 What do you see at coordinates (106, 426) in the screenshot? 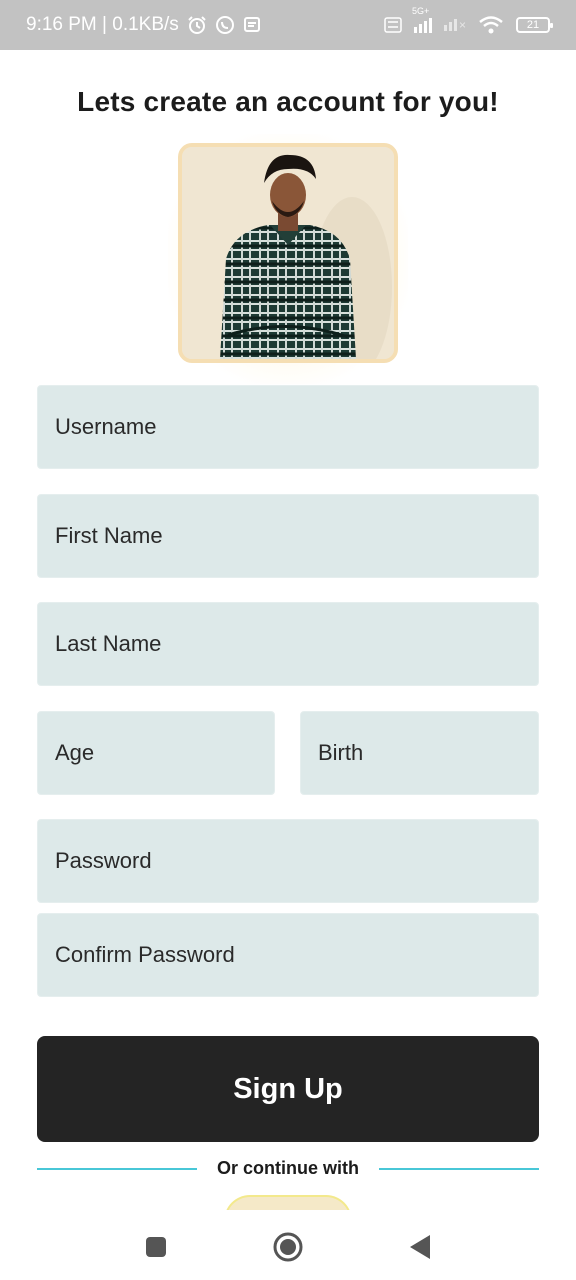
I see `username-placeholder: Username` at bounding box center [106, 426].